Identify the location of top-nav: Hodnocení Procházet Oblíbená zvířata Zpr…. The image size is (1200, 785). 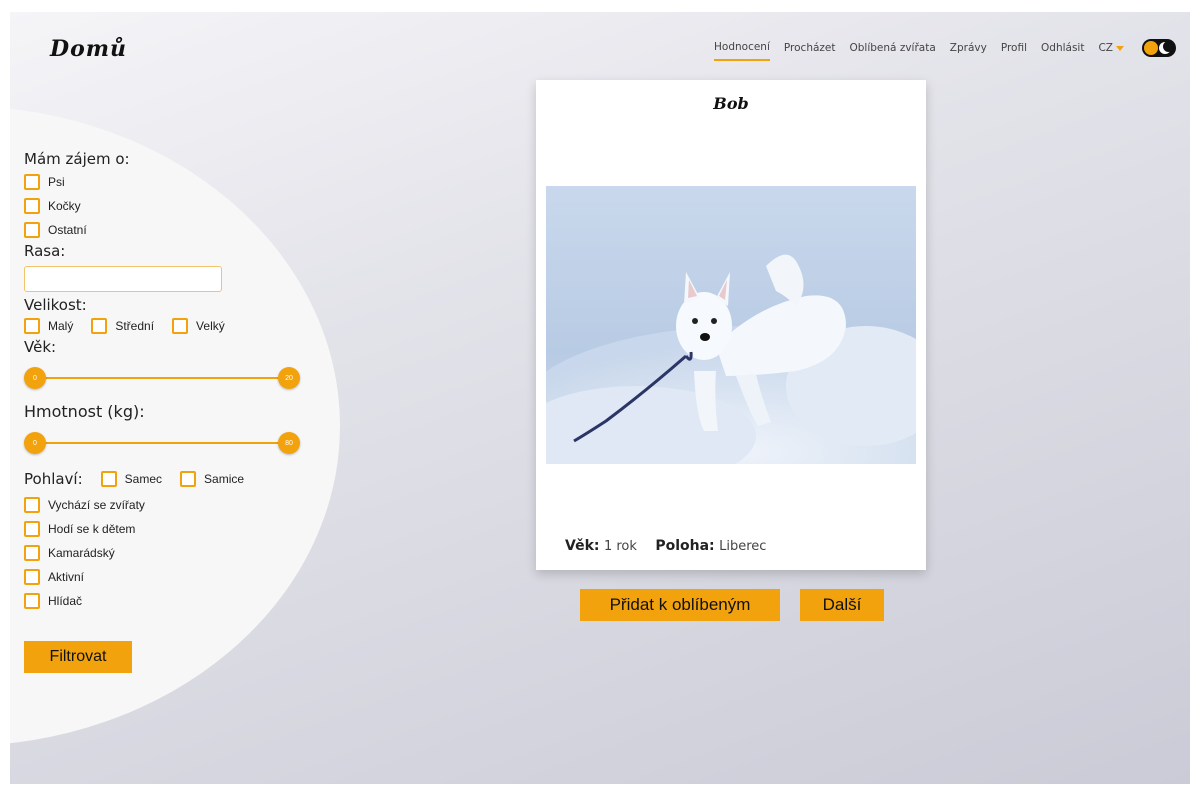
(938, 51).